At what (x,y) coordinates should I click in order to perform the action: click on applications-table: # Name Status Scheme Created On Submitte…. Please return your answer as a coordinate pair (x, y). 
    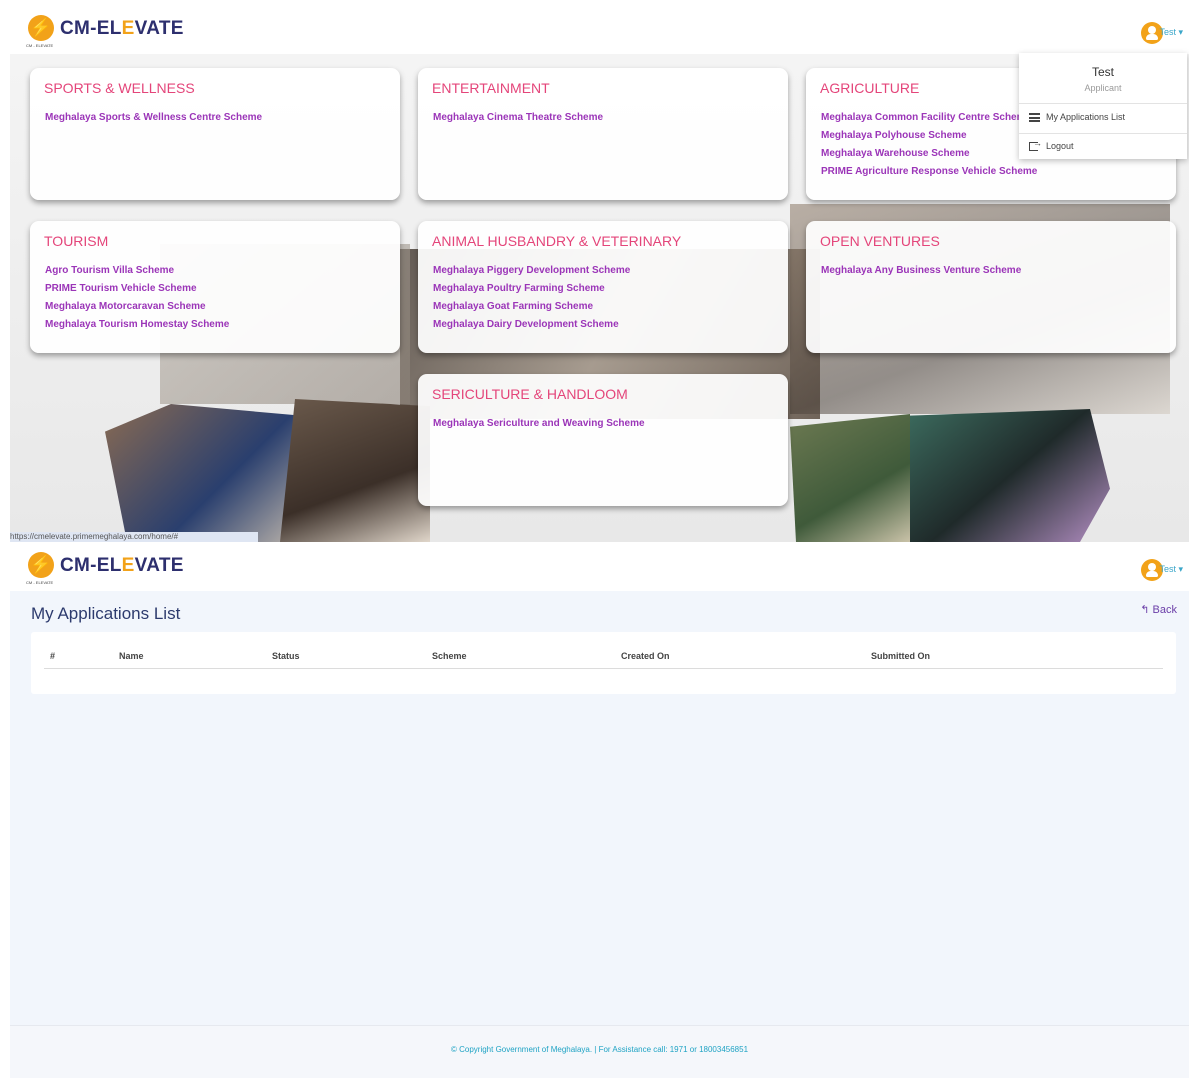
    Looking at the image, I should click on (603, 663).